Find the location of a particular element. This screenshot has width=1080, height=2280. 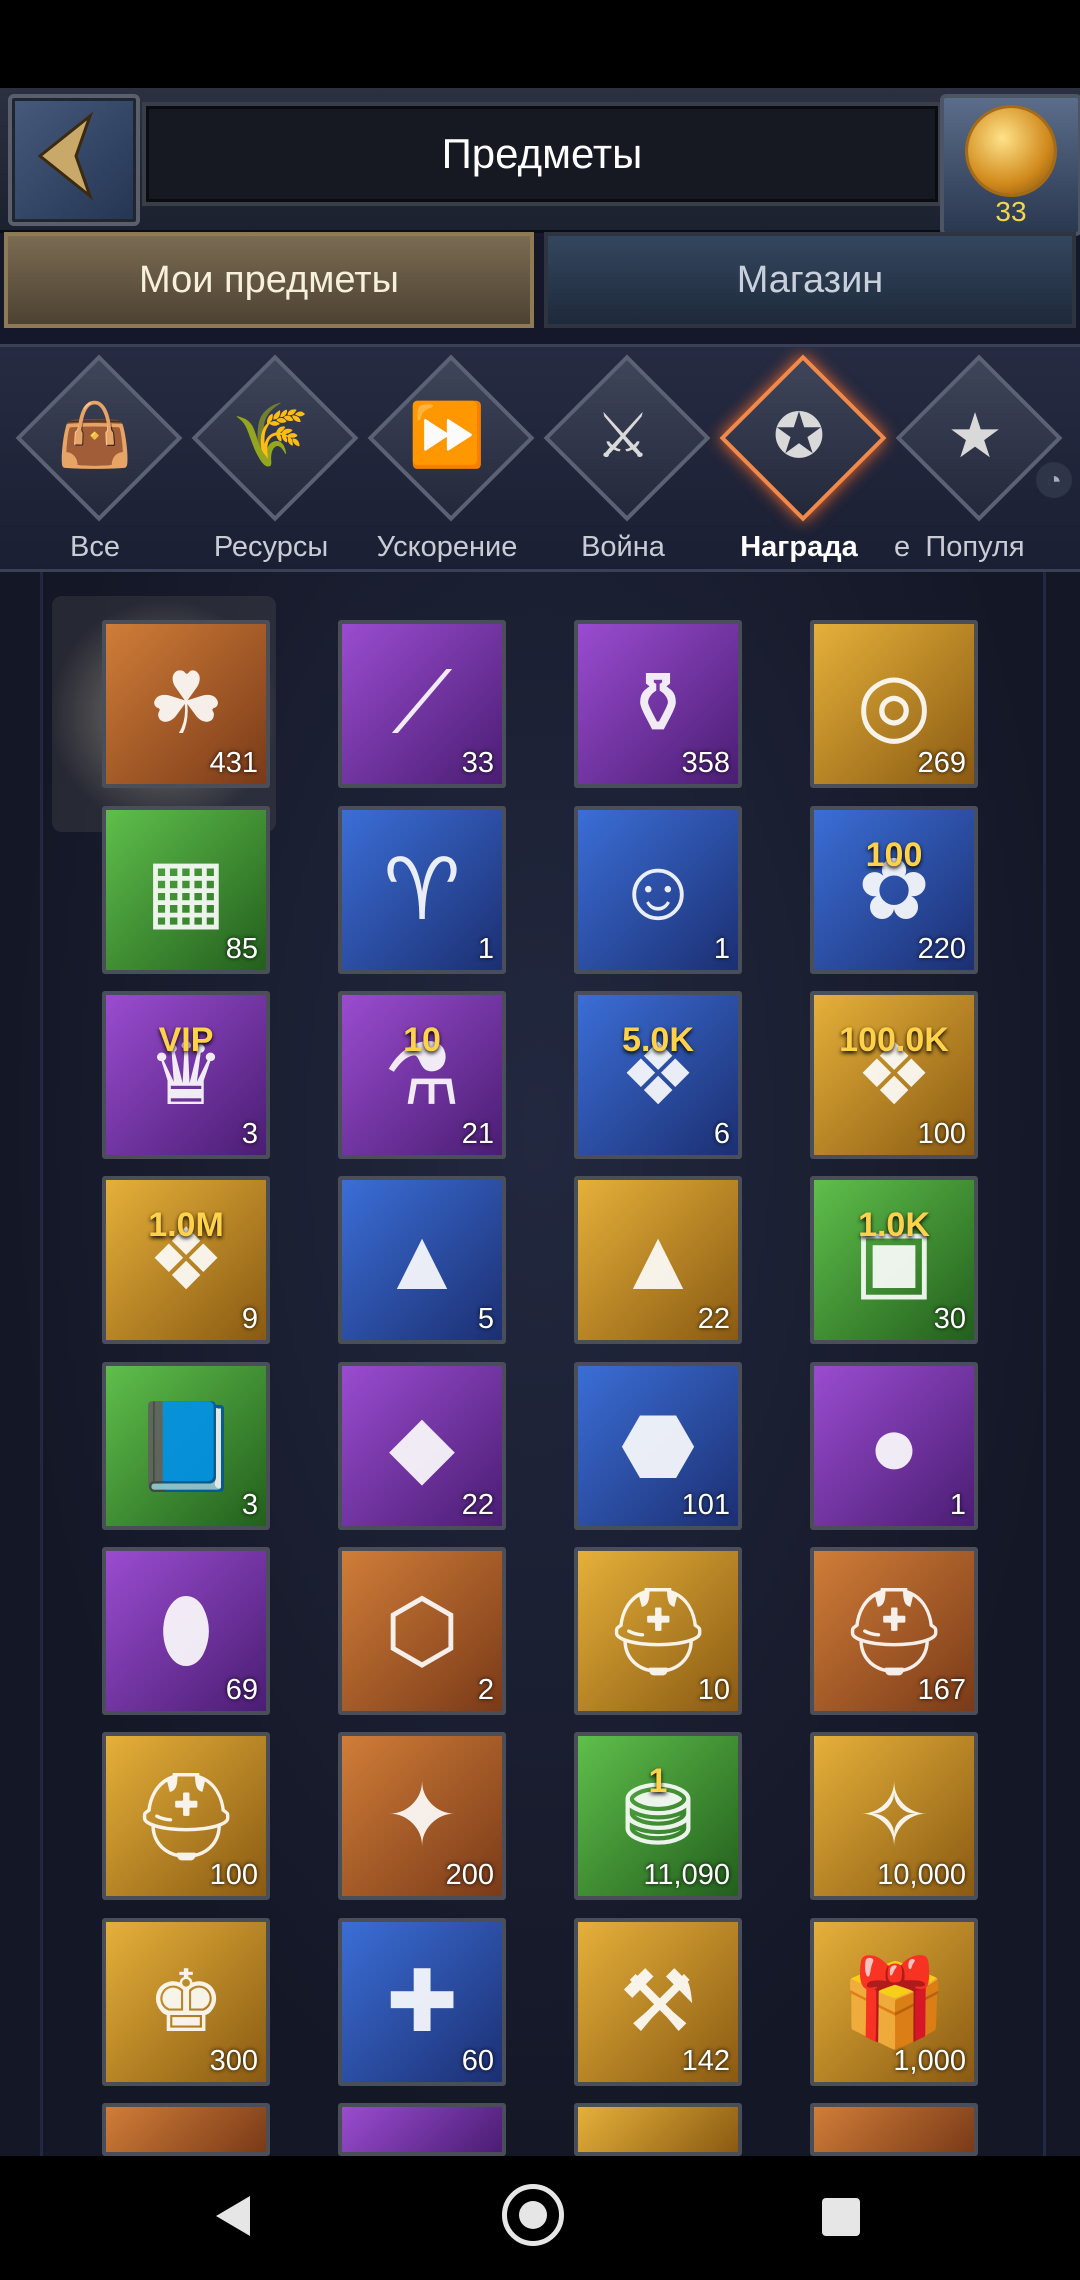

item-hero-puzzle: ✦ 200 is located at coordinates (422, 1816).